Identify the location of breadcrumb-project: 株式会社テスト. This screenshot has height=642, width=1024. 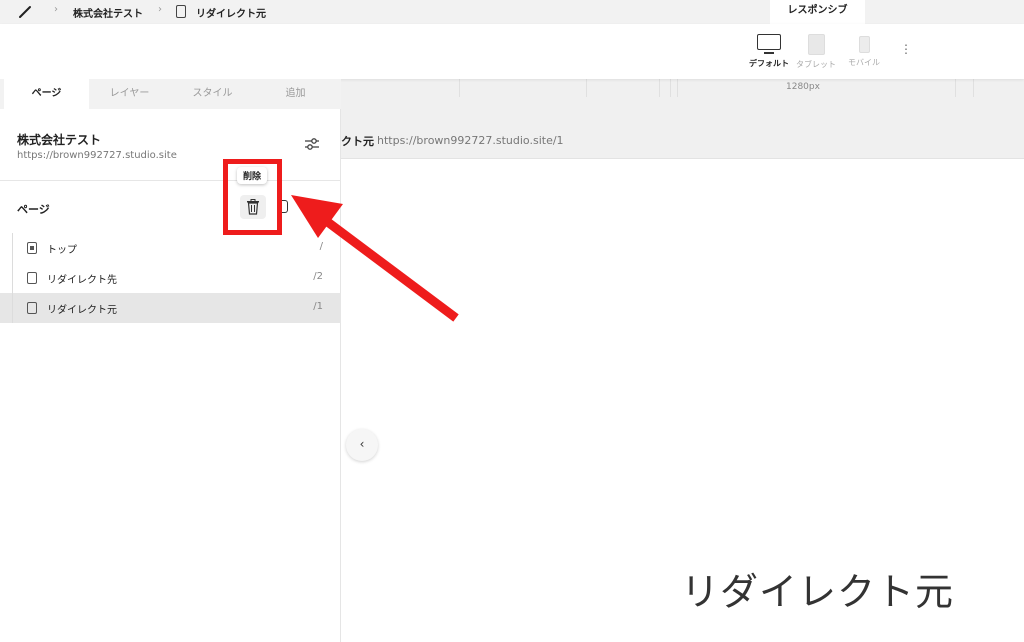
(108, 12).